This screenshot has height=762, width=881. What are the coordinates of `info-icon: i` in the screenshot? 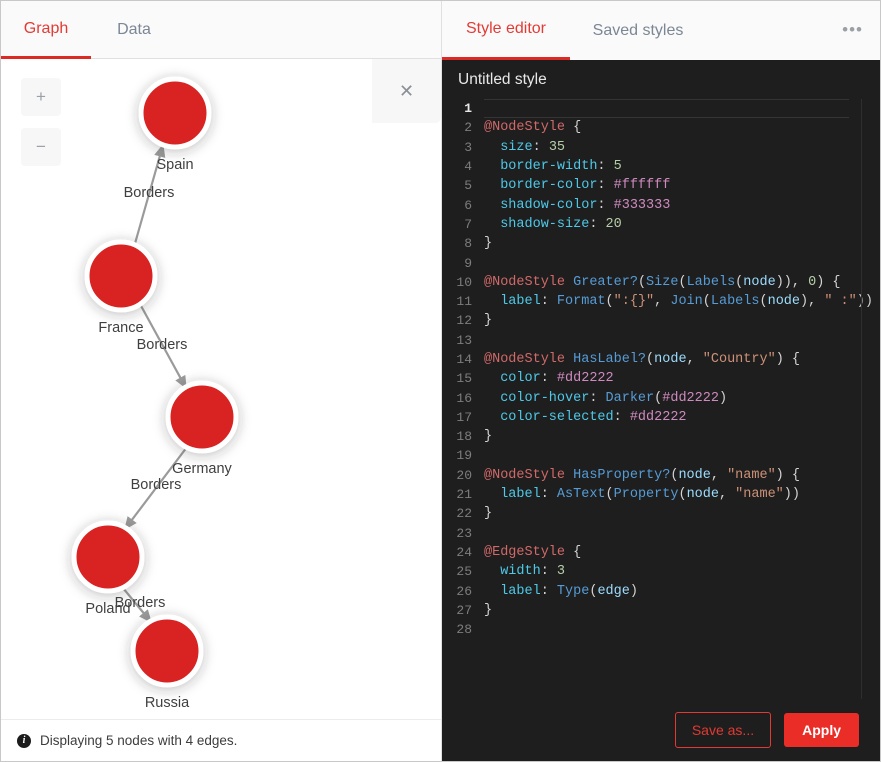 It's located at (24, 740).